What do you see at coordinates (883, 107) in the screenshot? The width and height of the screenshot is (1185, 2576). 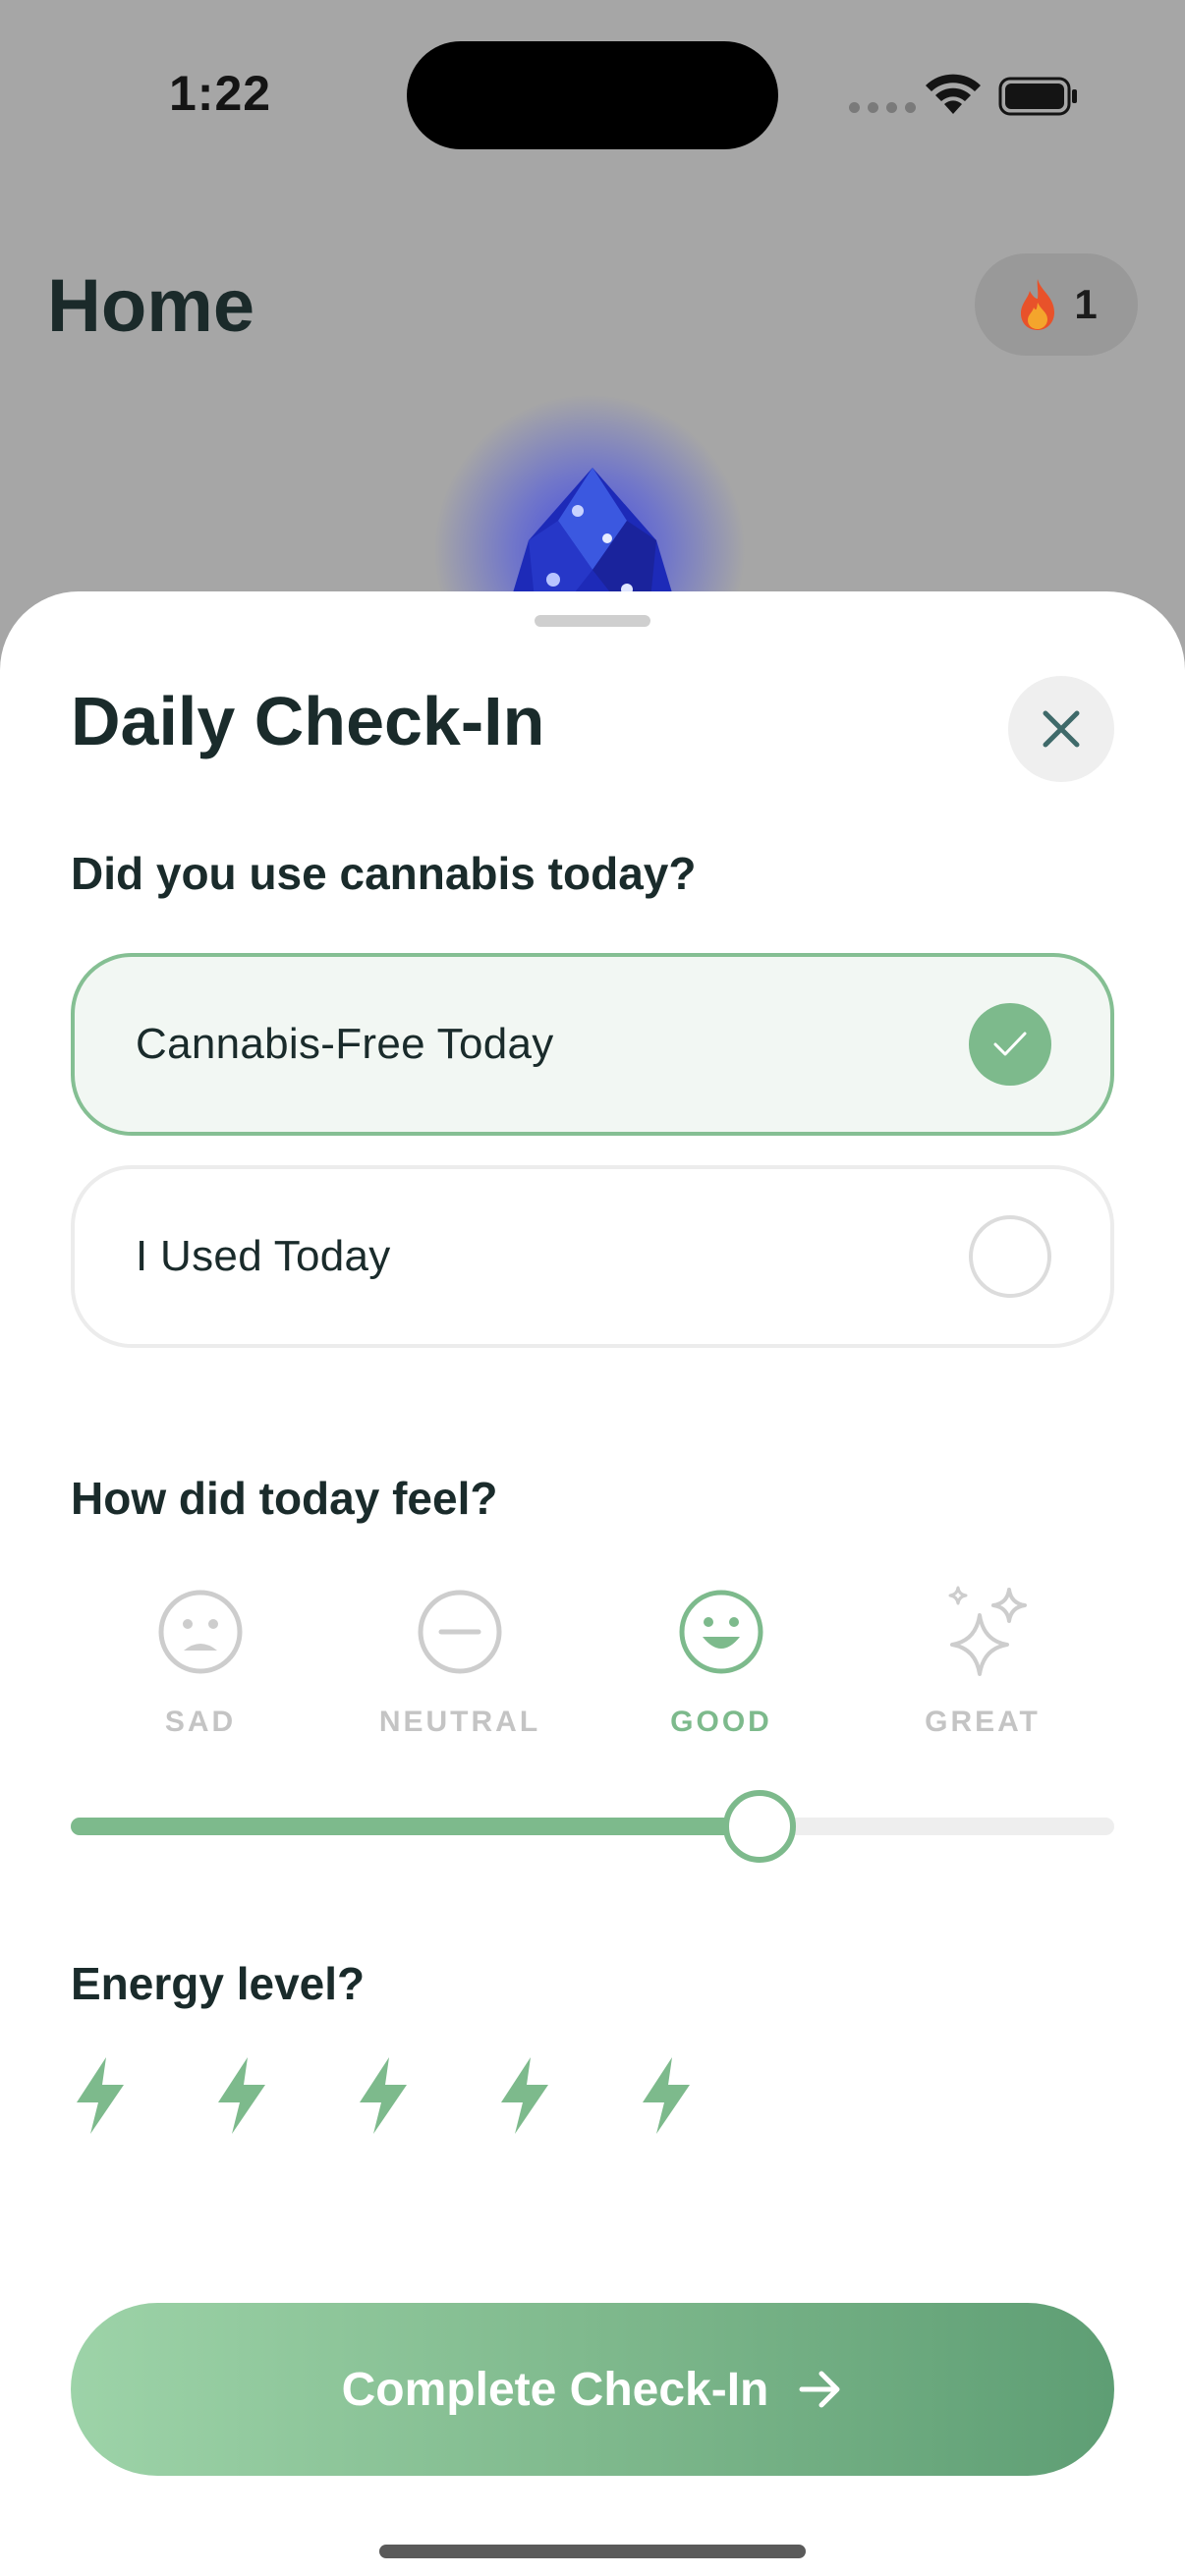 I see `cellular-signal-icon` at bounding box center [883, 107].